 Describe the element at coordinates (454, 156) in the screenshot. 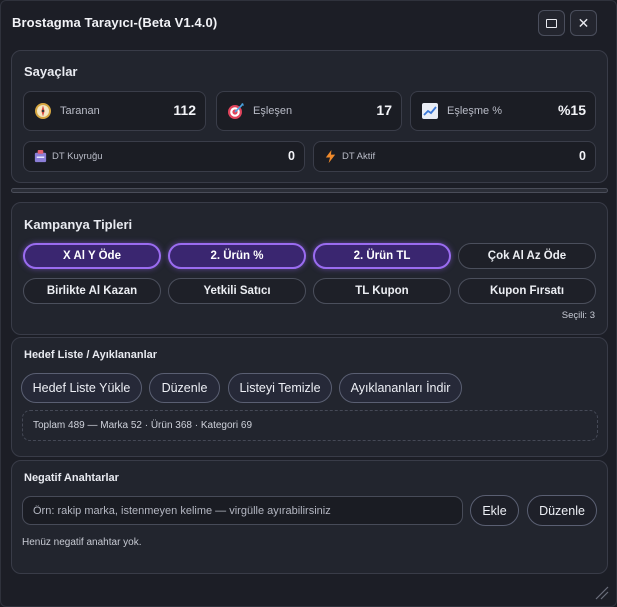

I see `stat-dt-active: DT Aktif 0` at that location.